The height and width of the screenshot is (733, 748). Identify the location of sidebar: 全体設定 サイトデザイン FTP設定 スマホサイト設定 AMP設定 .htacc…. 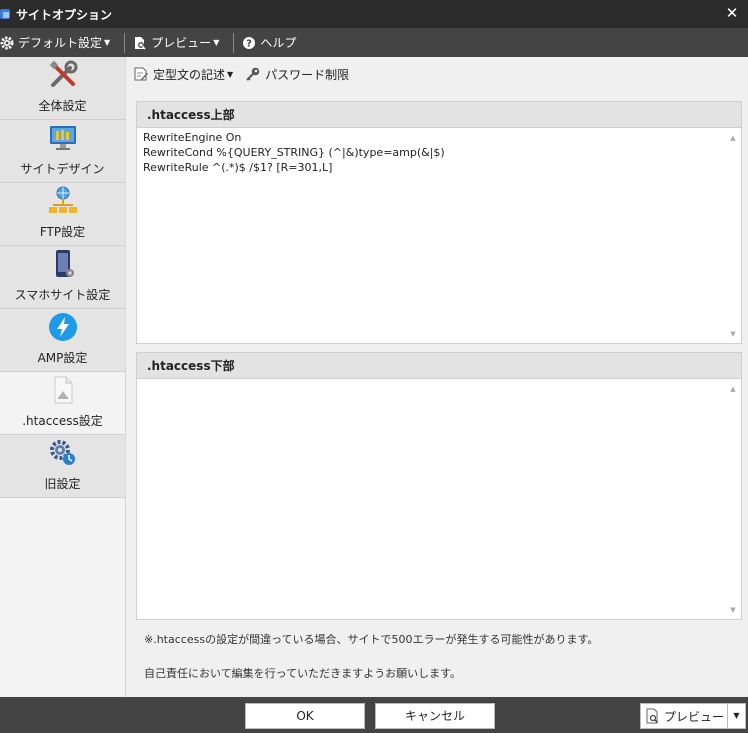
(63, 377).